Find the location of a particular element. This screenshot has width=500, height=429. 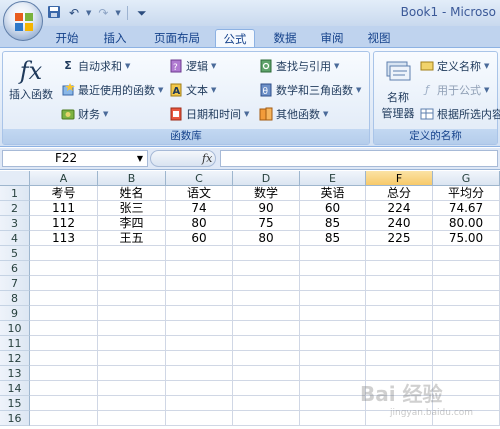

cell-b7 is located at coordinates (132, 283).